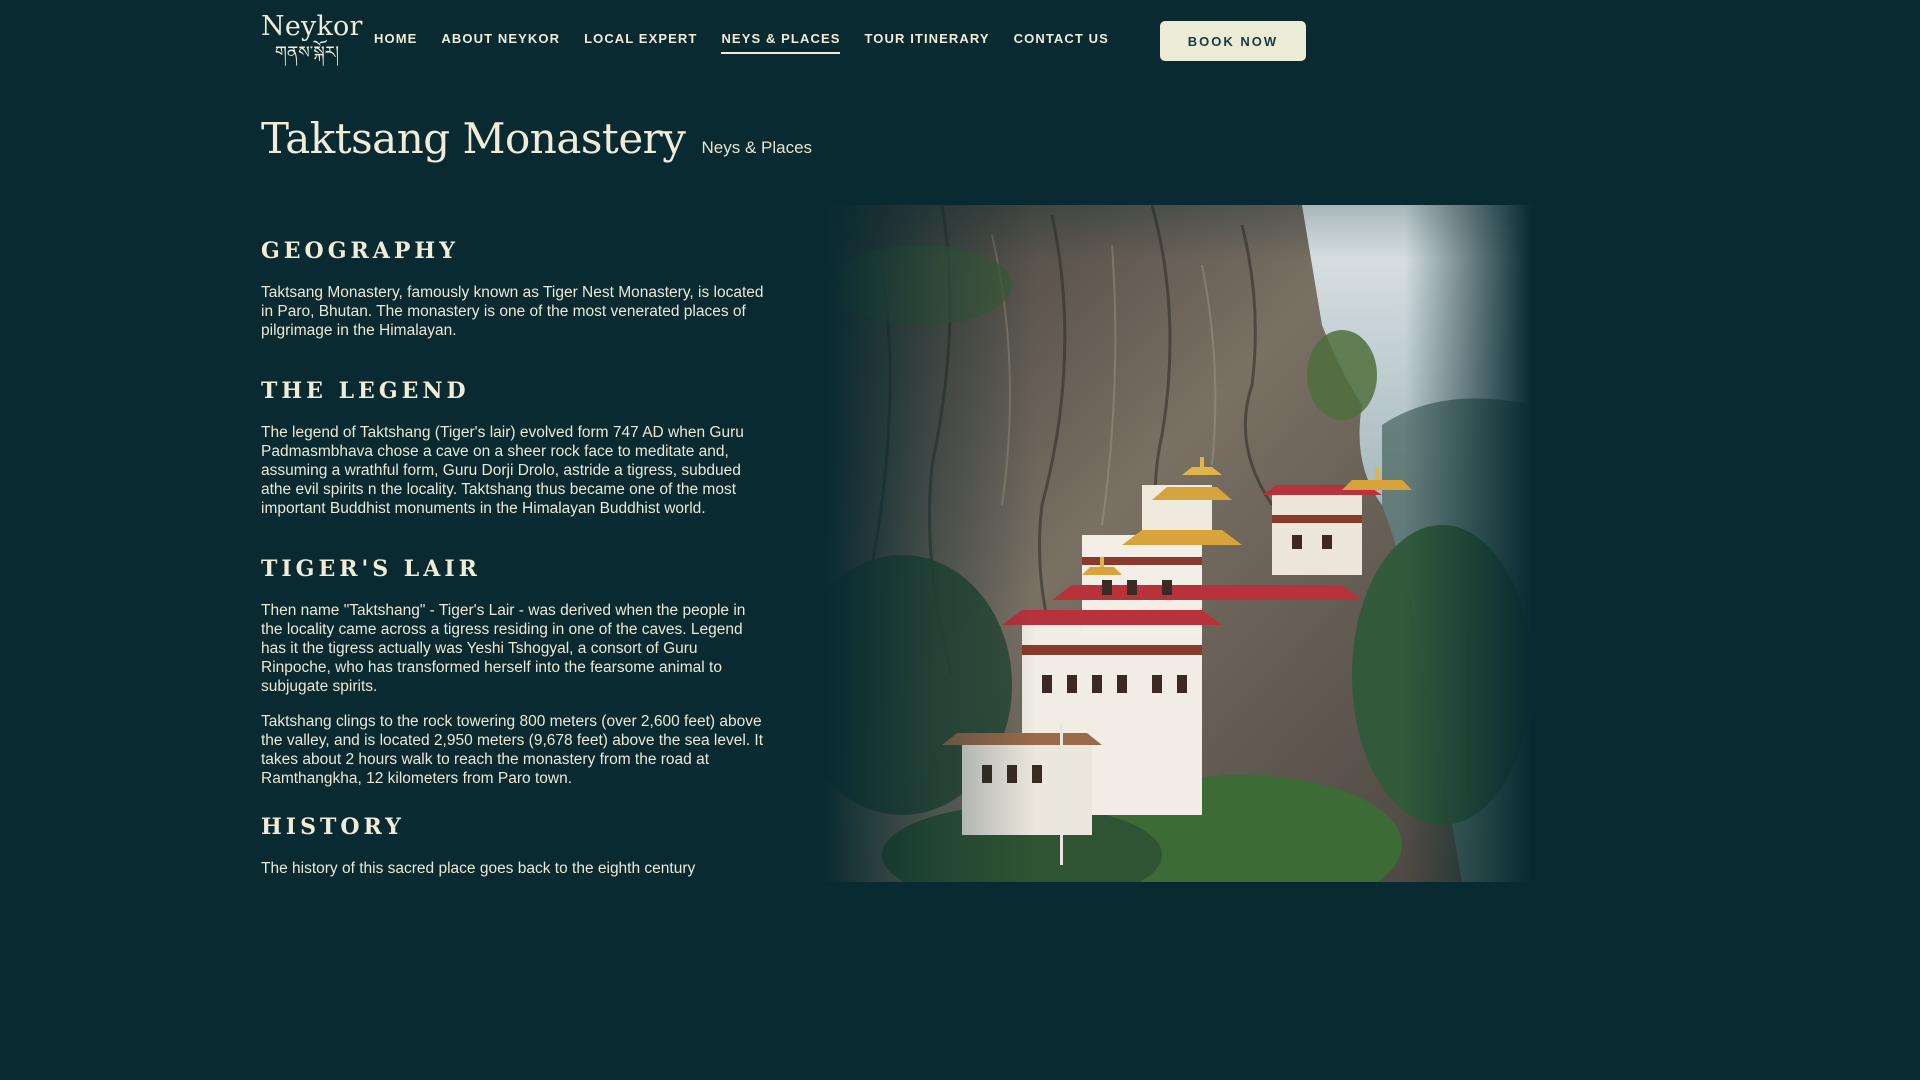  What do you see at coordinates (926, 42) in the screenshot?
I see `nav-tour-itinerary: TOUR ITINERARY` at bounding box center [926, 42].